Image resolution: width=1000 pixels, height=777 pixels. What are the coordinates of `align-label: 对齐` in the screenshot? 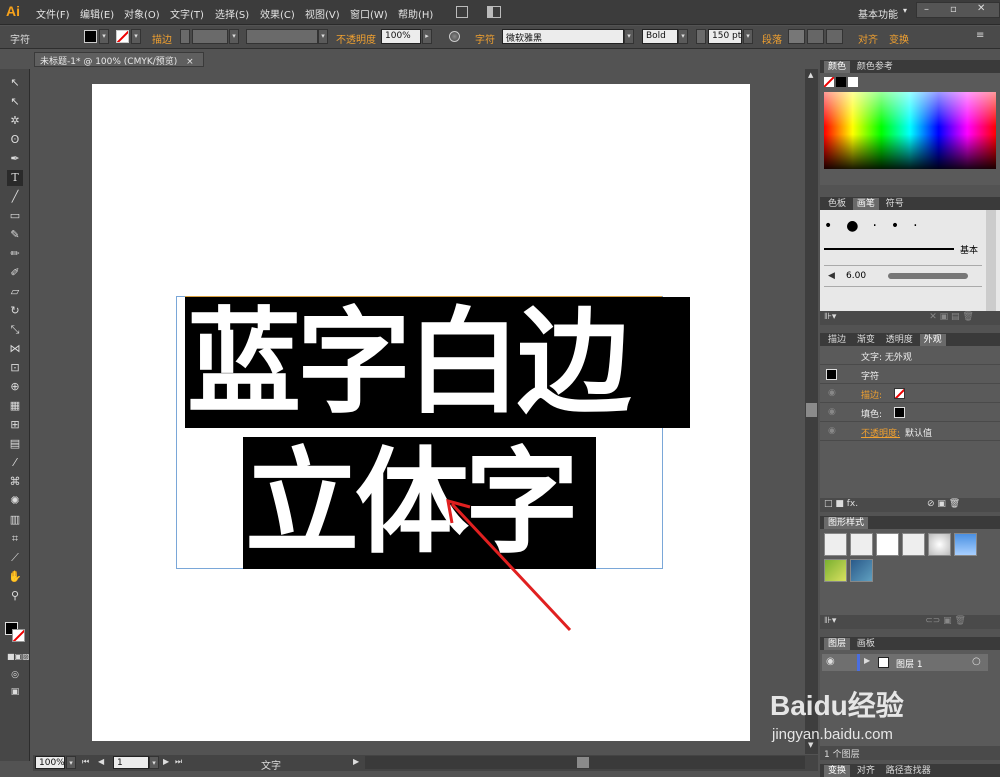 It's located at (868, 38).